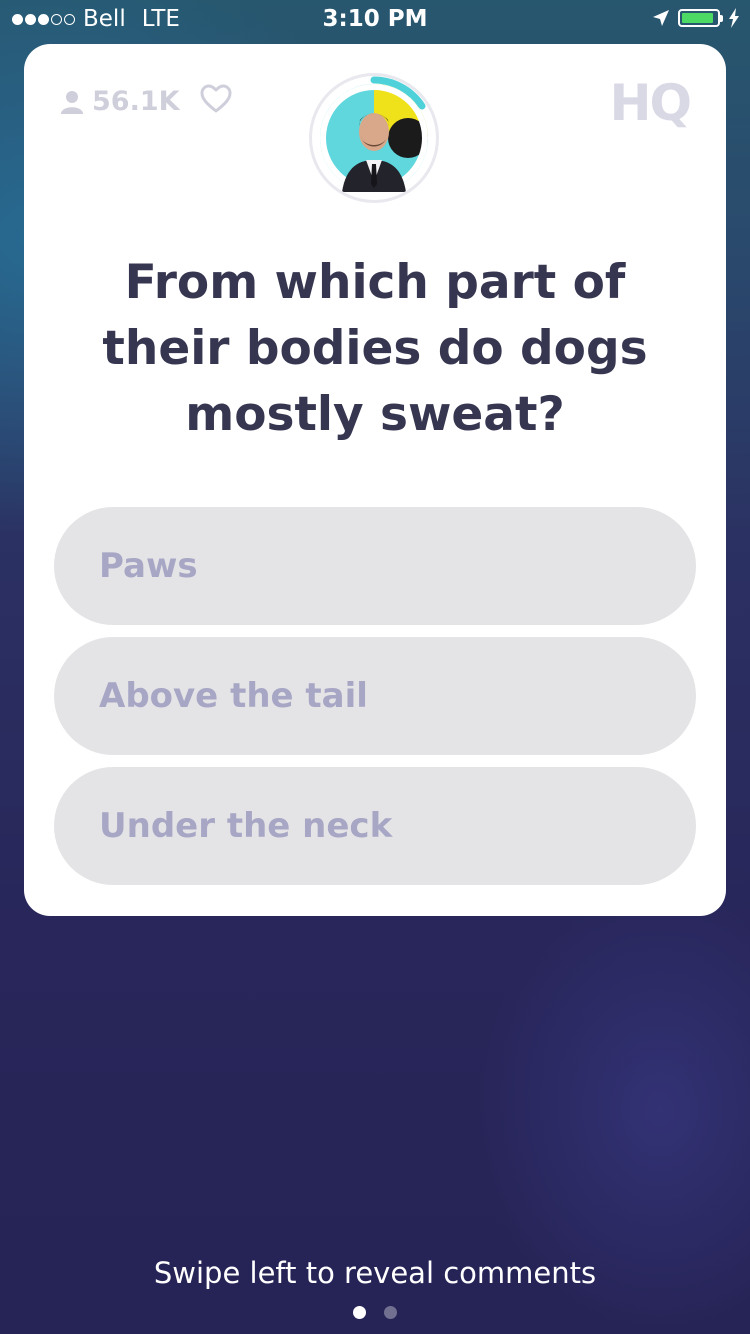  Describe the element at coordinates (650, 103) in the screenshot. I see `hq-logo: HQ` at that location.